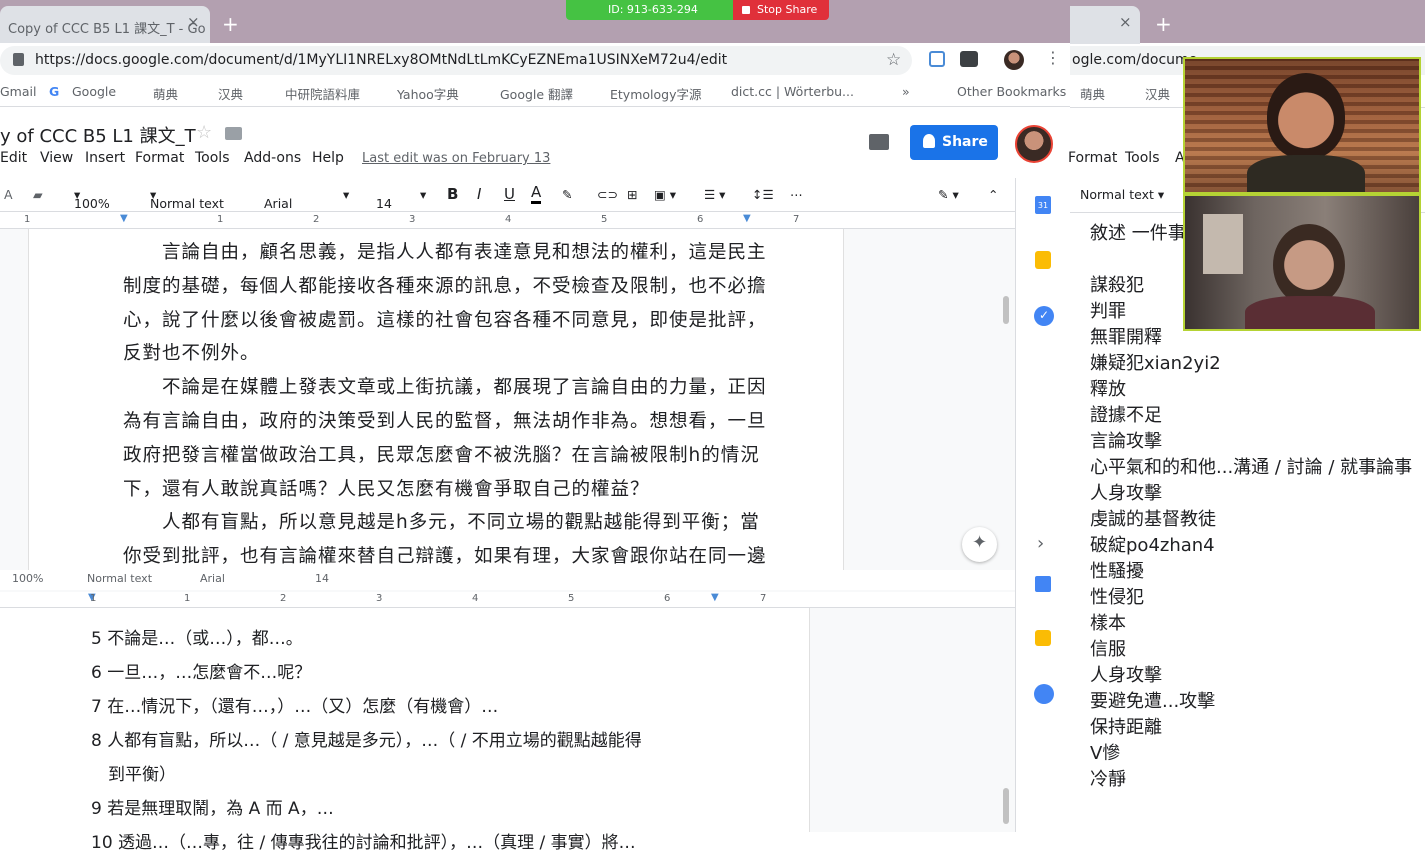 This screenshot has height=860, width=1425. What do you see at coordinates (1043, 205) in the screenshot?
I see `calendar-icon: 31` at bounding box center [1043, 205].